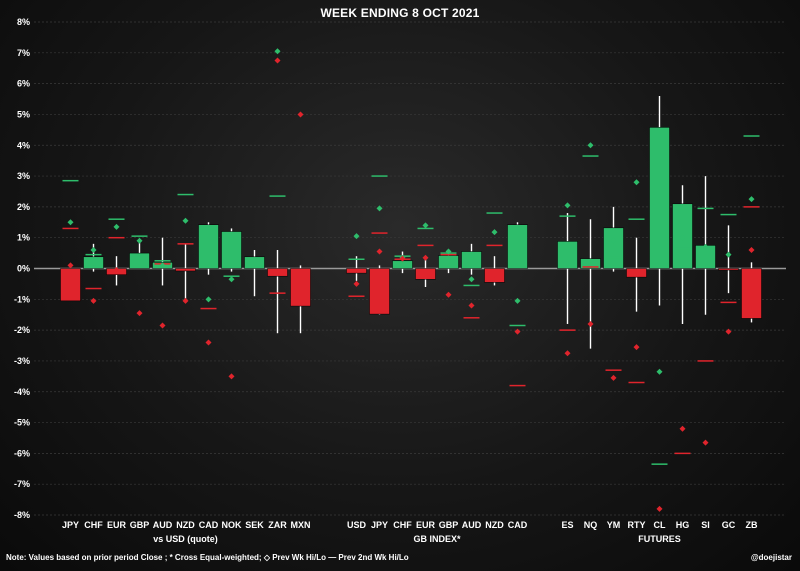  I want to click on group-label: vs USD (quote), so click(185, 539).